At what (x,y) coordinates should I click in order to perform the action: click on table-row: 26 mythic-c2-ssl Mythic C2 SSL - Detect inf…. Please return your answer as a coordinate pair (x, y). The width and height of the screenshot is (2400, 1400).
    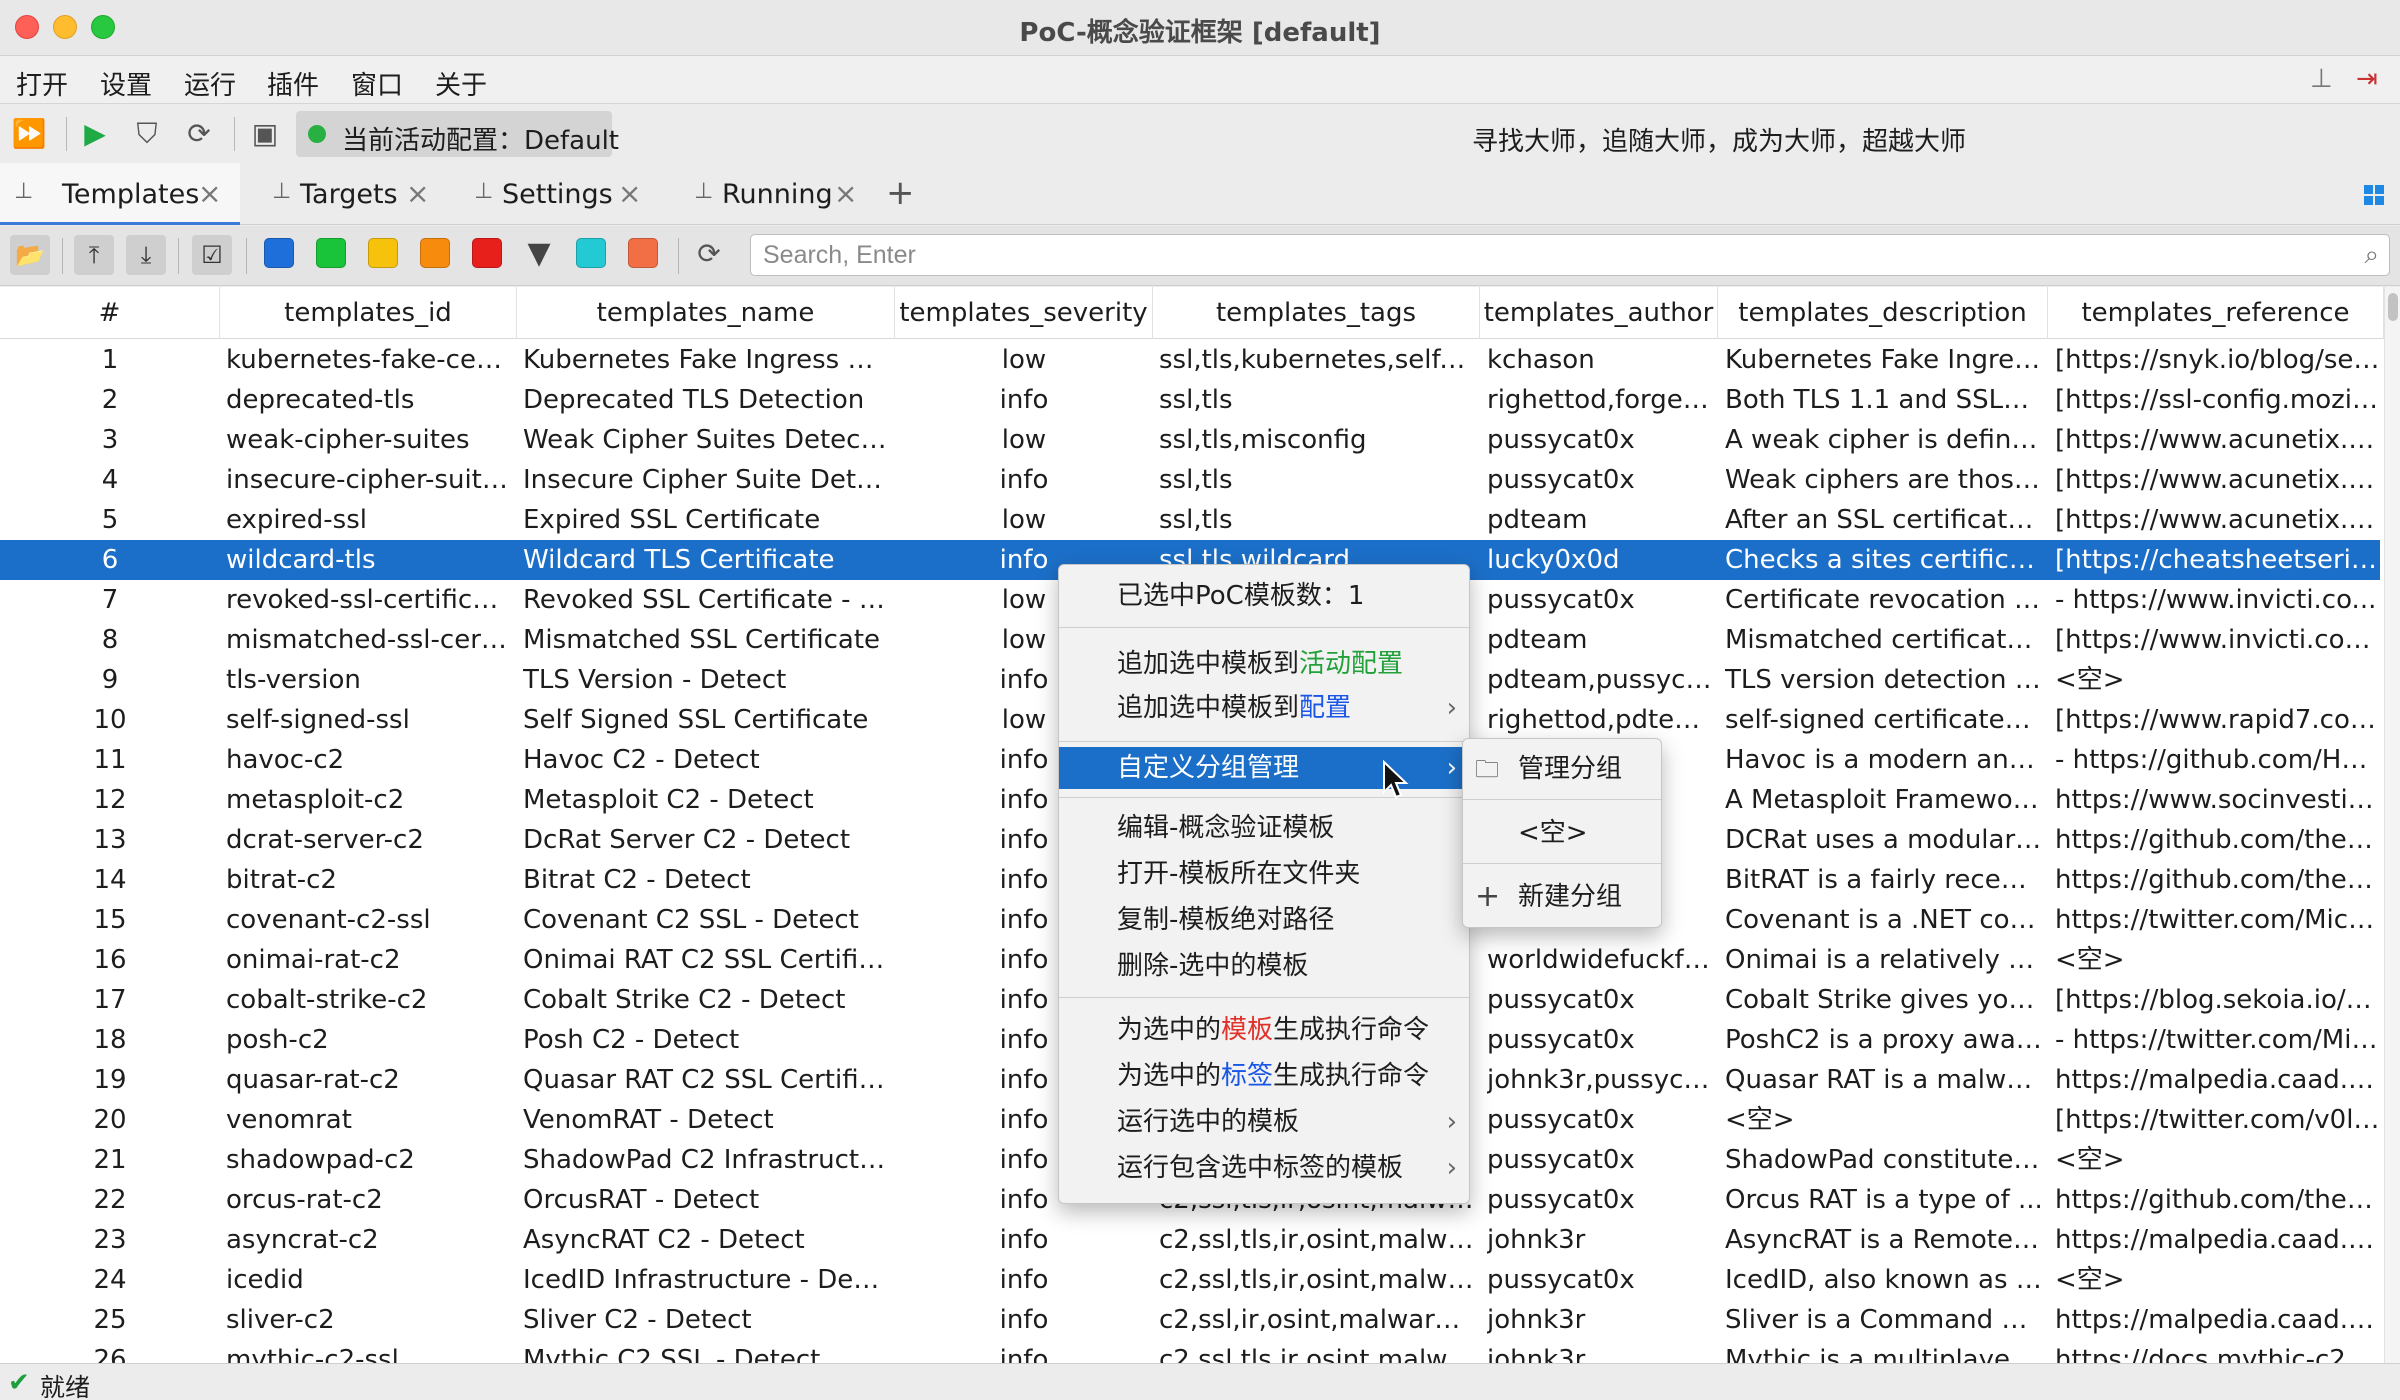
    Looking at the image, I should click on (1190, 1351).